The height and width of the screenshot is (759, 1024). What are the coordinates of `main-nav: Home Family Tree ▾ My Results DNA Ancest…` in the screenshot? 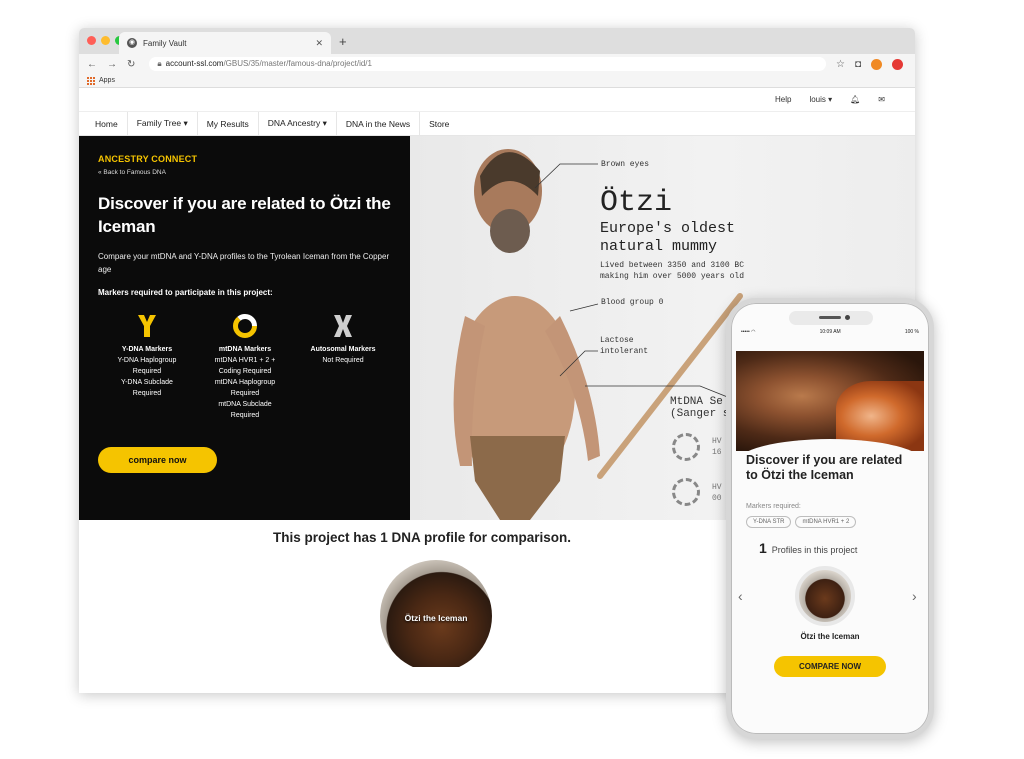 It's located at (497, 123).